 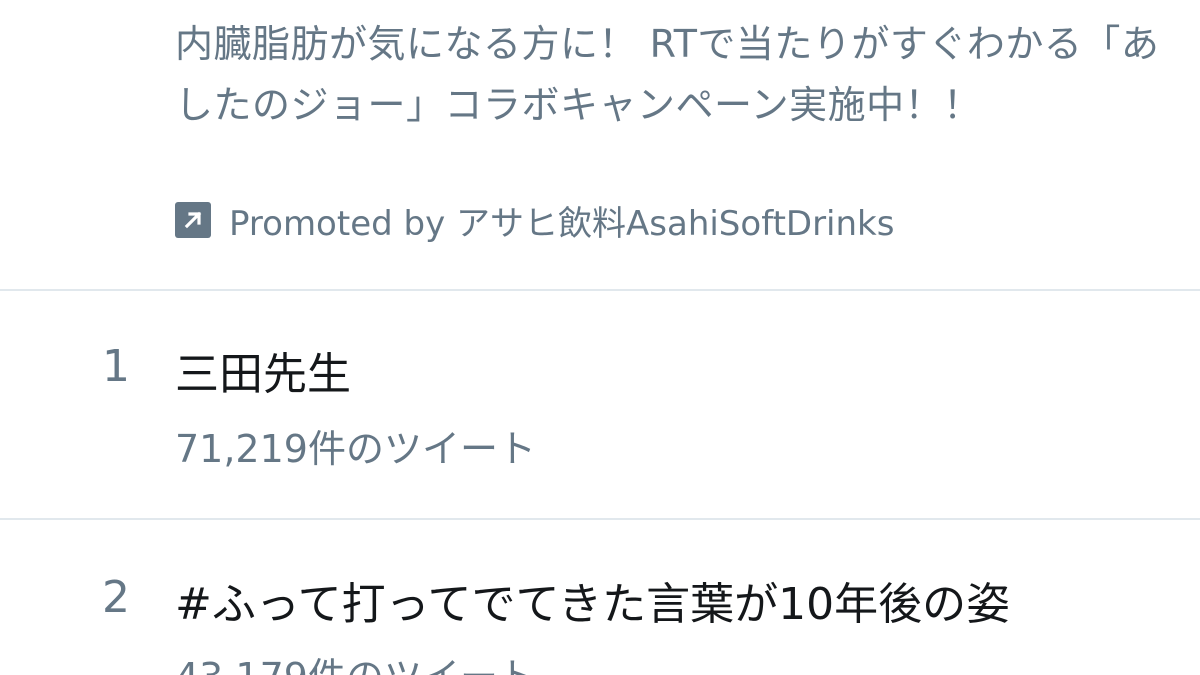 What do you see at coordinates (562, 223) in the screenshot?
I see `promoted-by-label: Promoted by アサヒ飲料AsahiSoftDrinks` at bounding box center [562, 223].